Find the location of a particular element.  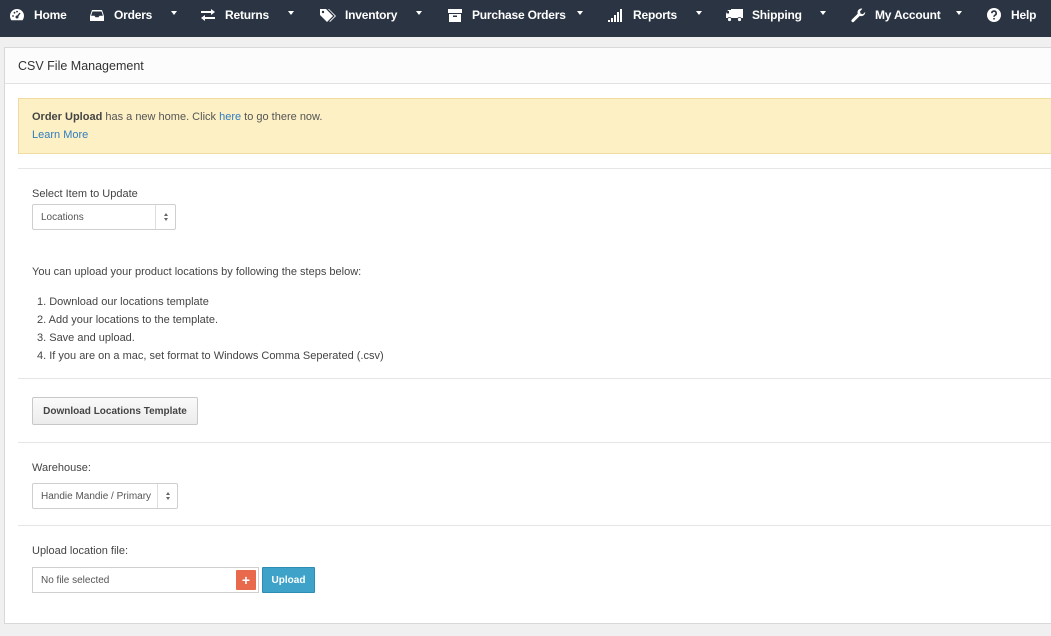

nav-home: Home is located at coordinates (37, 15).